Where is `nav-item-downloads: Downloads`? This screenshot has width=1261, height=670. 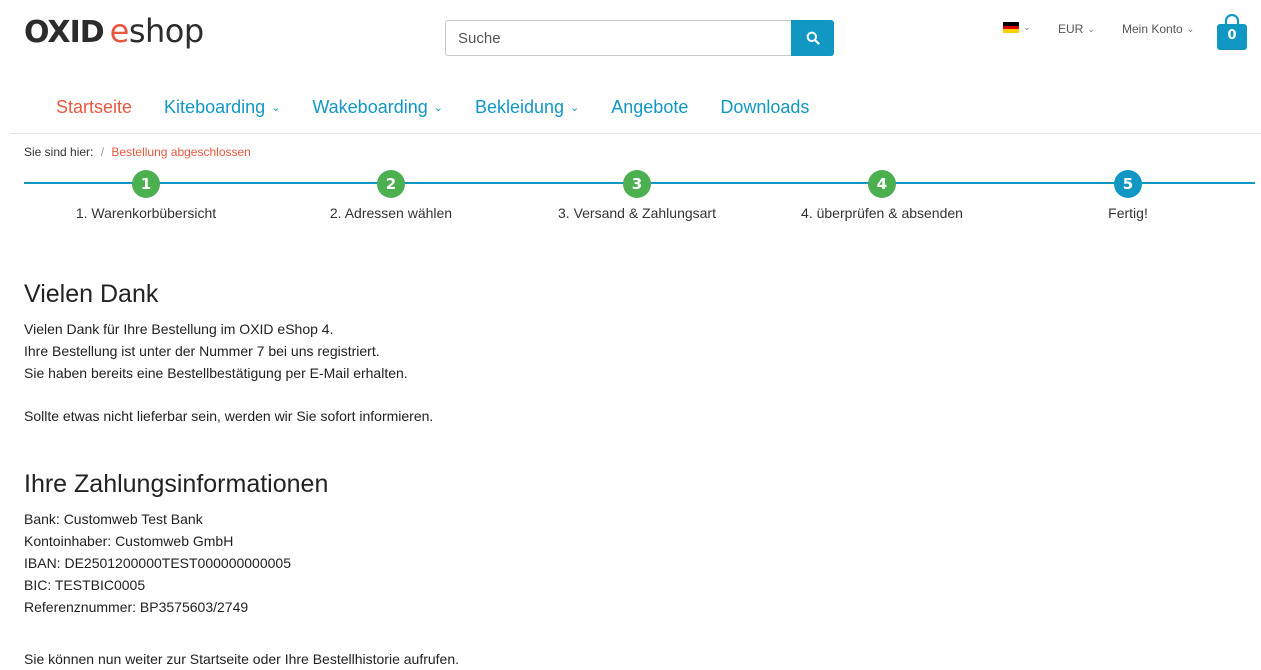
nav-item-downloads: Downloads is located at coordinates (764, 107).